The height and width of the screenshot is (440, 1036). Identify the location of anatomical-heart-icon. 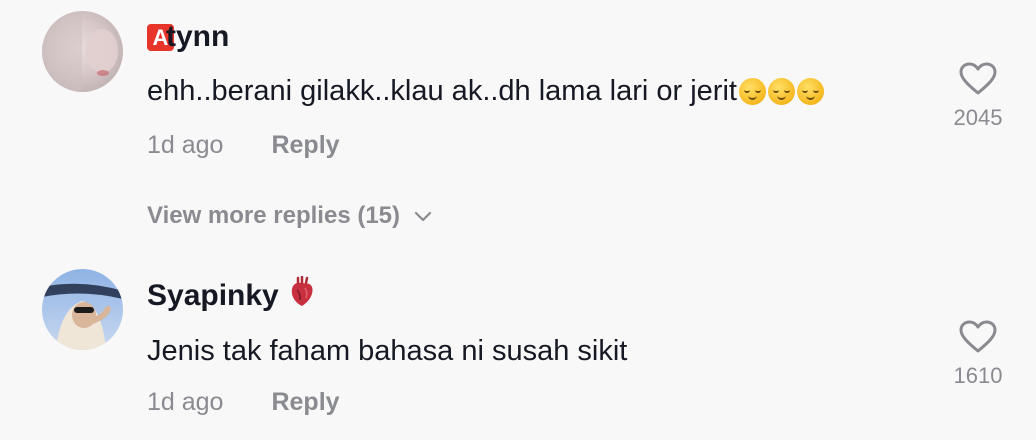
(302, 295).